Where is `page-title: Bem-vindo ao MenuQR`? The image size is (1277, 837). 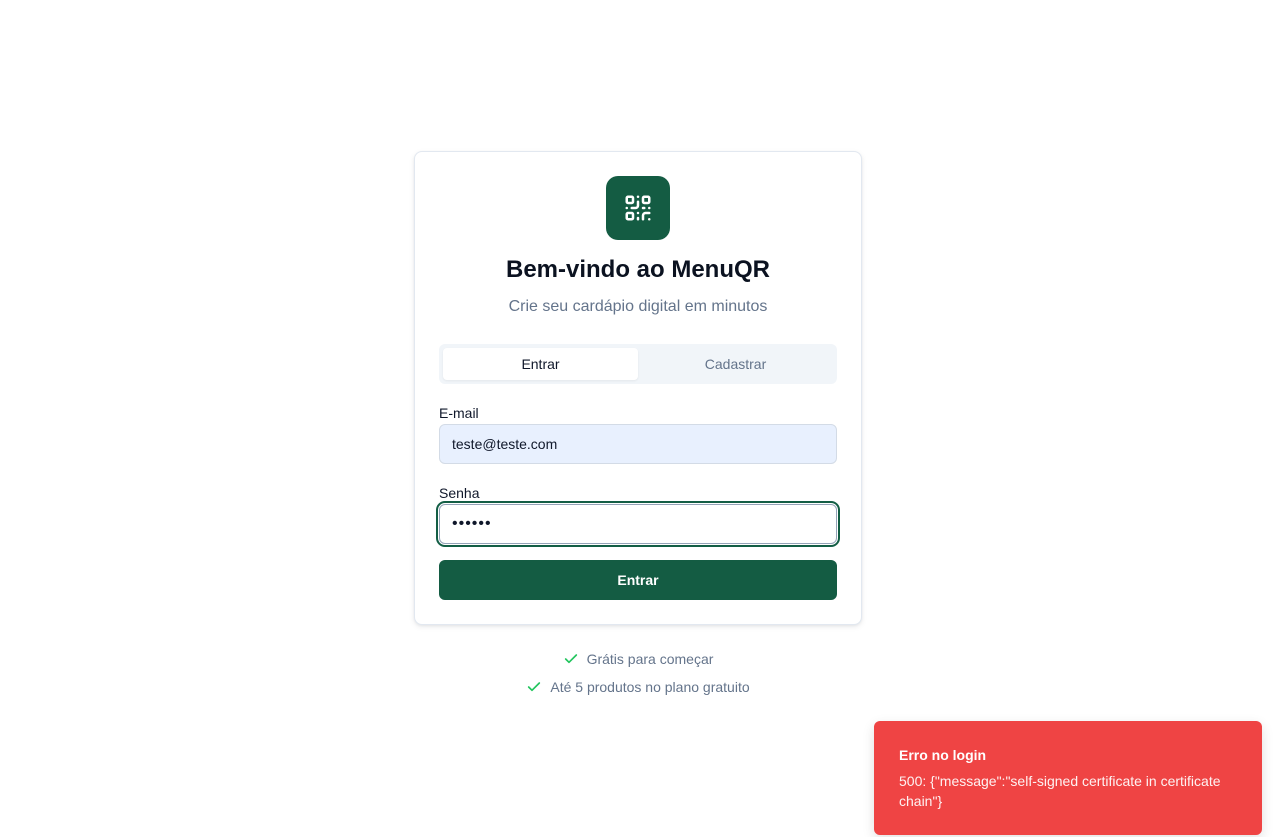 page-title: Bem-vindo ao MenuQR is located at coordinates (637, 269).